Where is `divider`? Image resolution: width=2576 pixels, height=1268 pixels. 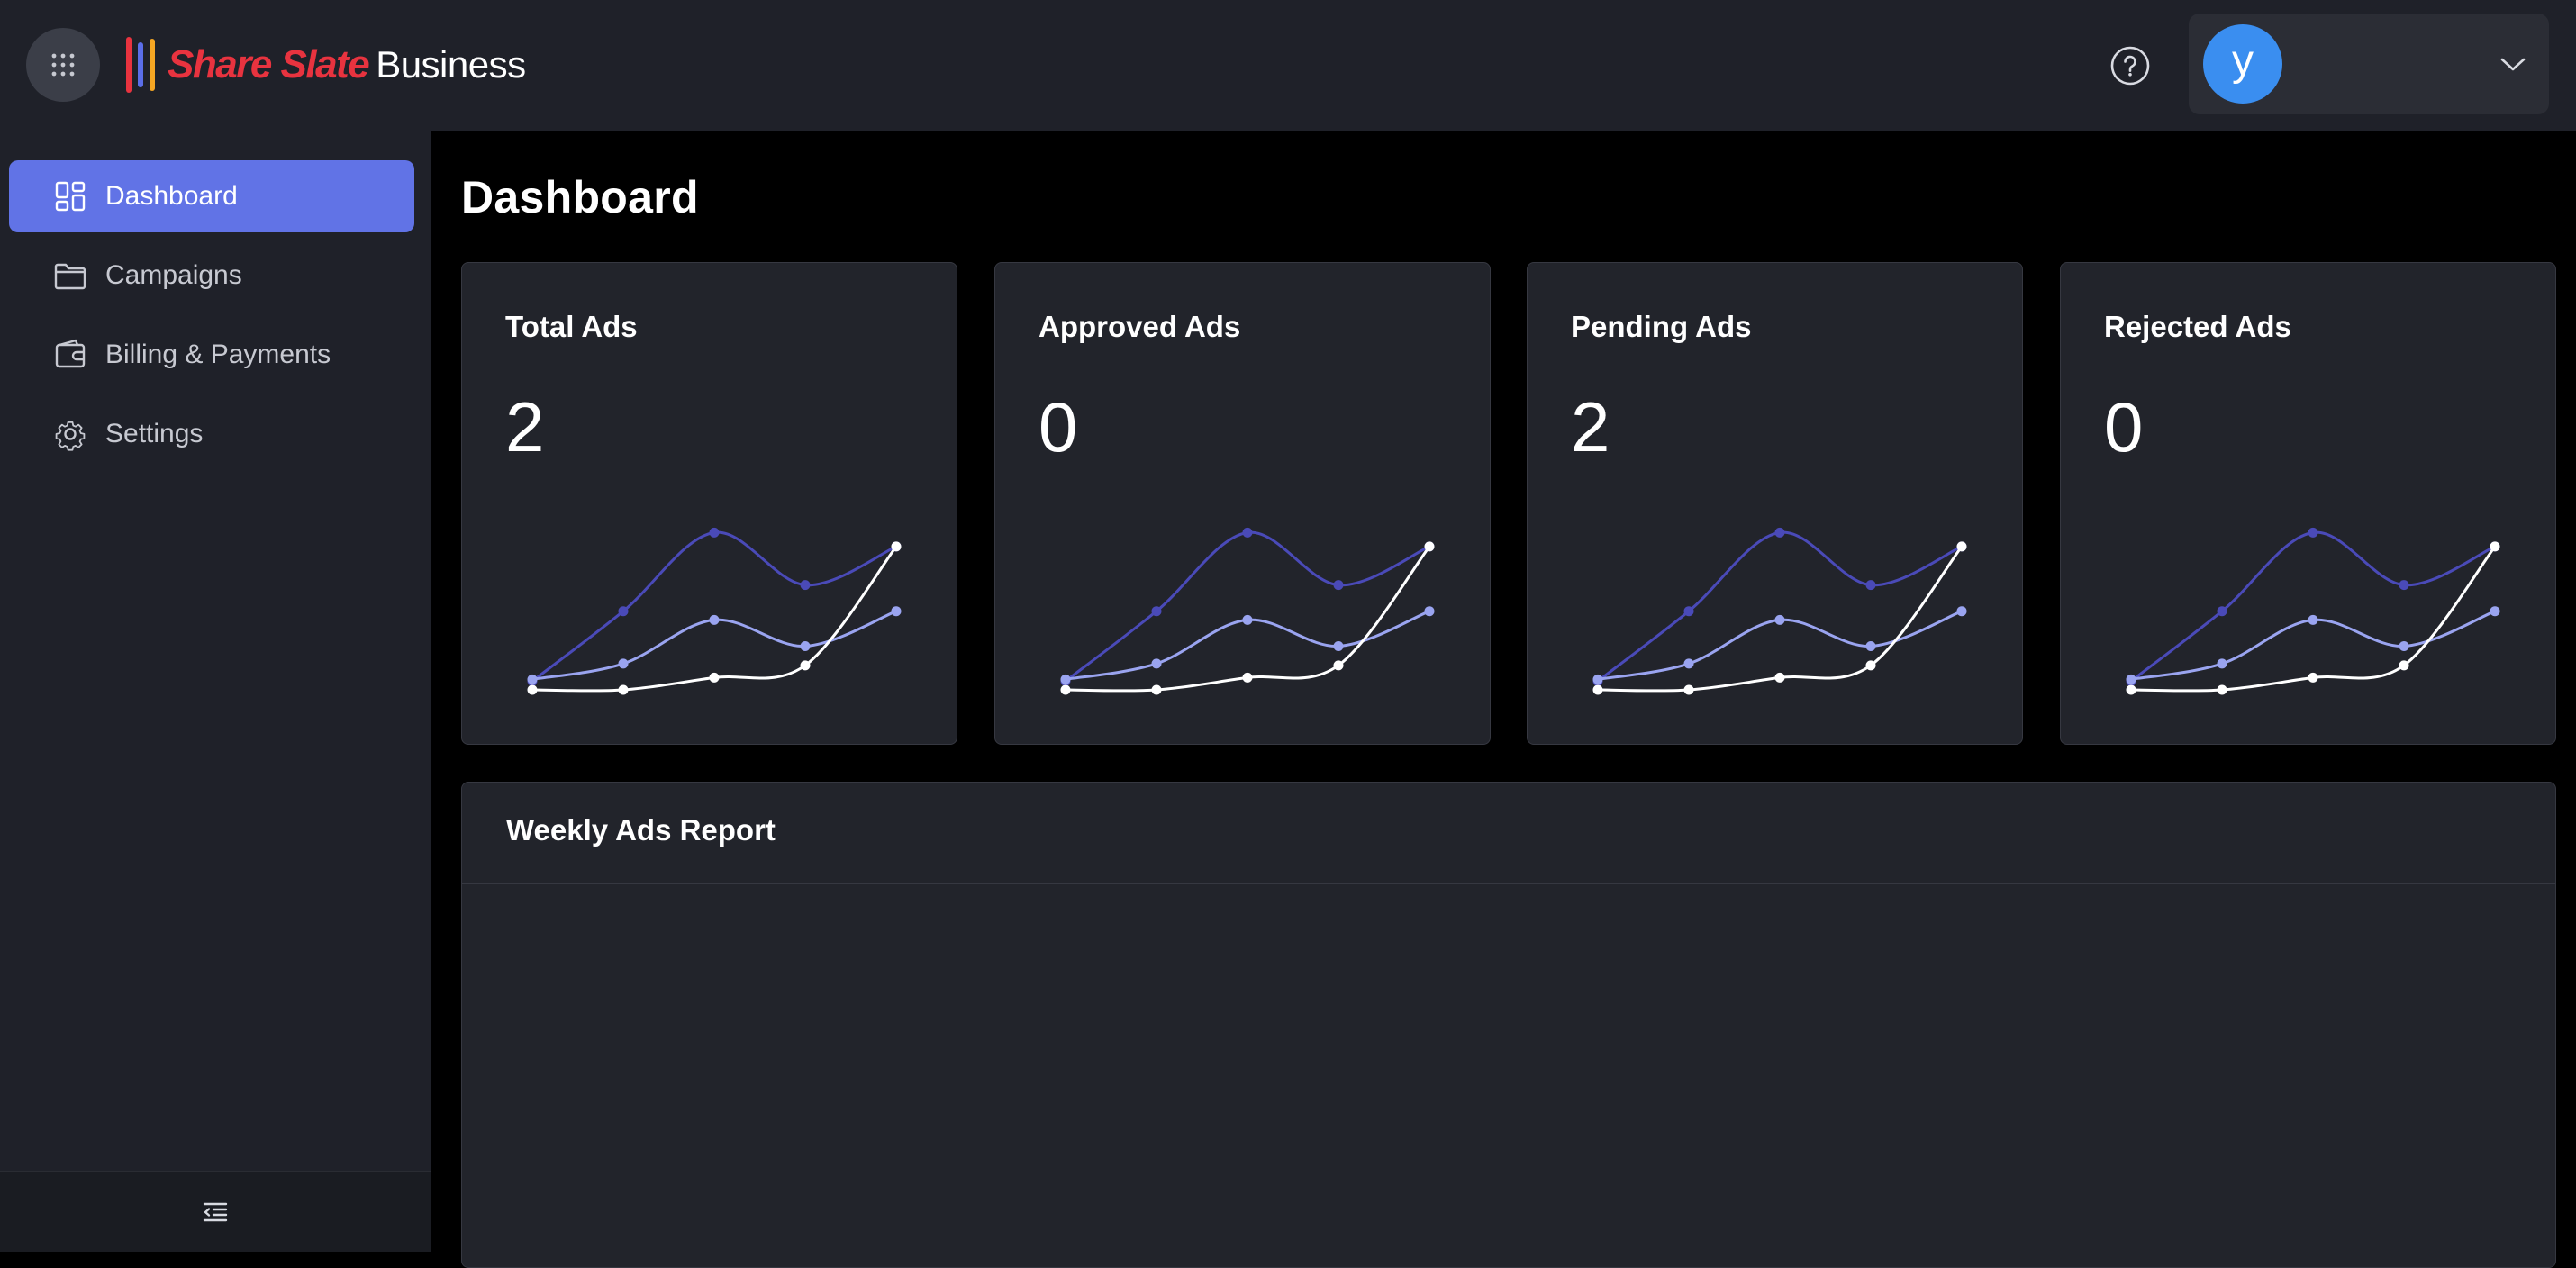
divider is located at coordinates (1508, 883).